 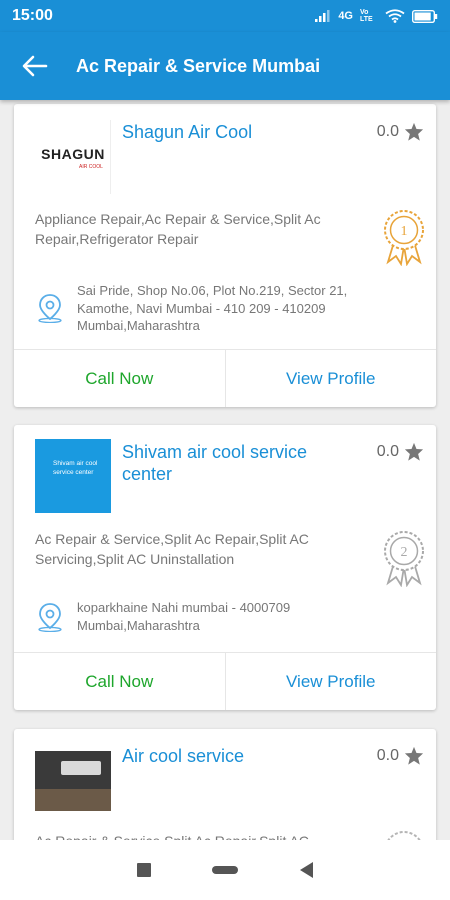 I want to click on back-button, so click(x=35, y=66).